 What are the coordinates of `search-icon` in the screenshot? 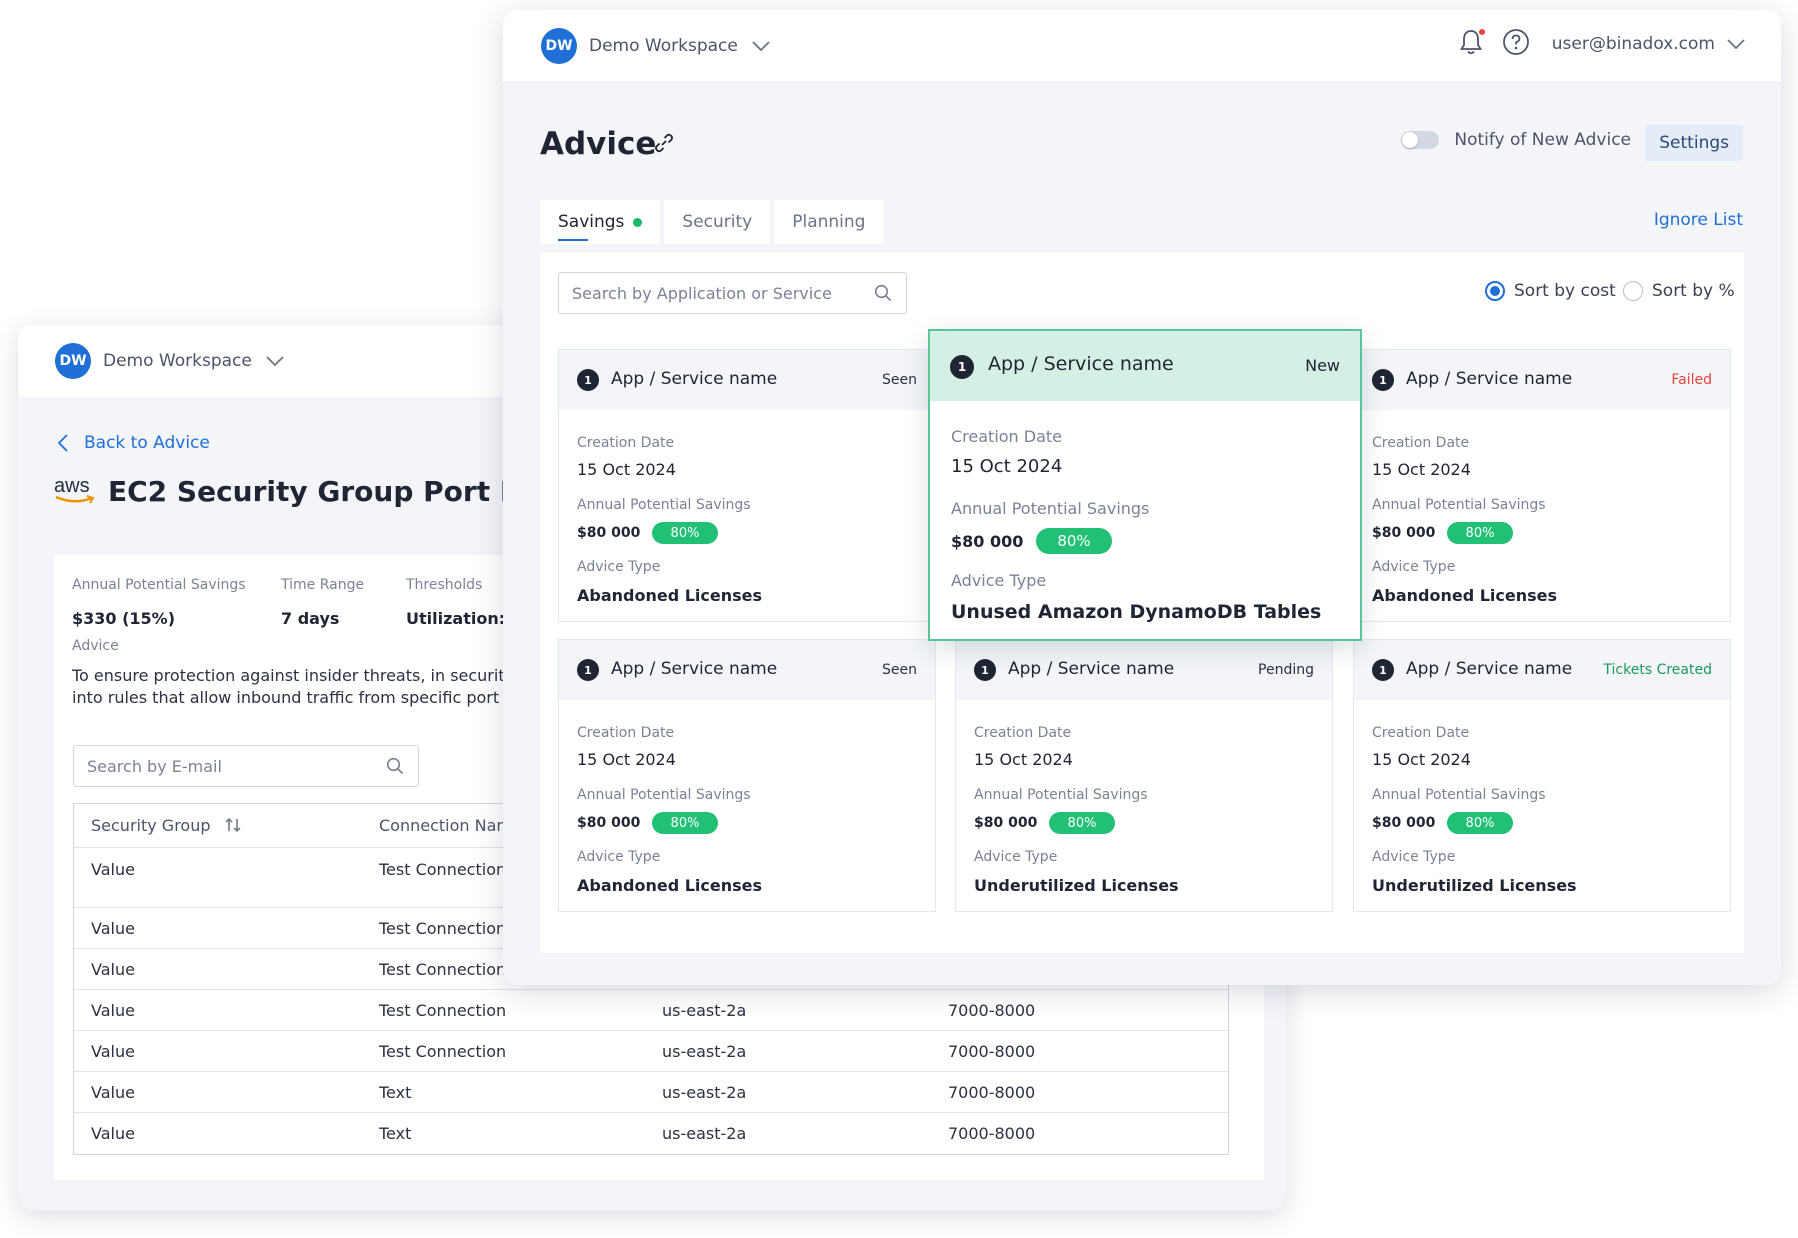 It's located at (395, 766).